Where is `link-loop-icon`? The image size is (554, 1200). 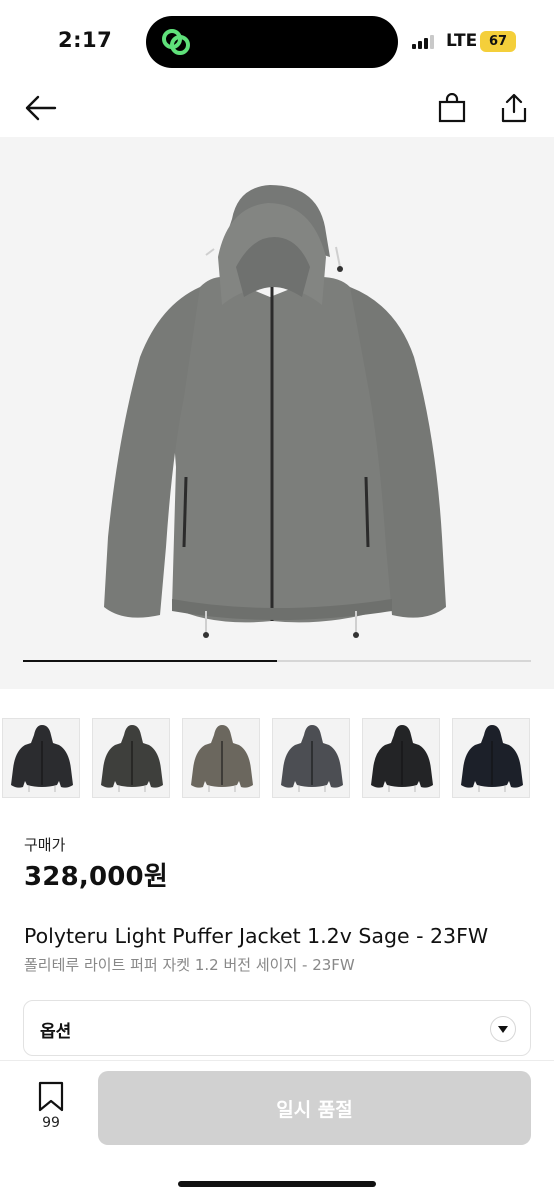
link-loop-icon is located at coordinates (176, 42).